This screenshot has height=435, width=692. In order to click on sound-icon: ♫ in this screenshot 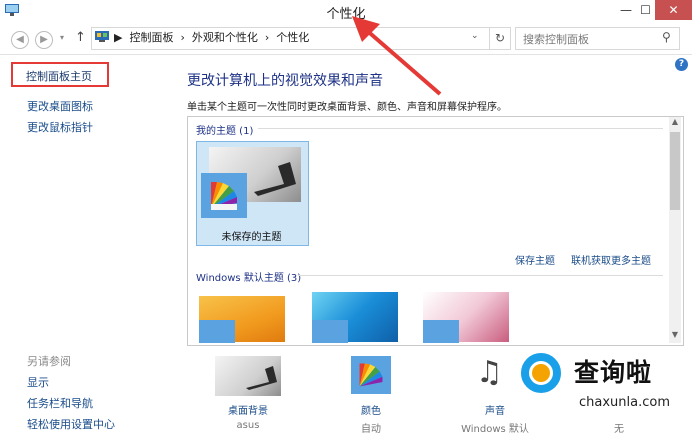, I will do `click(489, 373)`.